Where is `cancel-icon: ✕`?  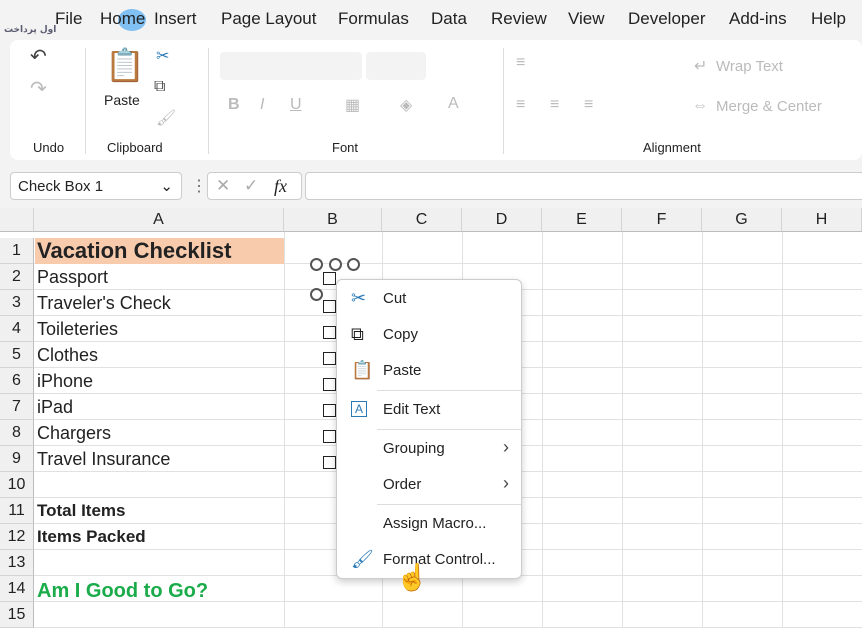
cancel-icon: ✕ is located at coordinates (223, 185).